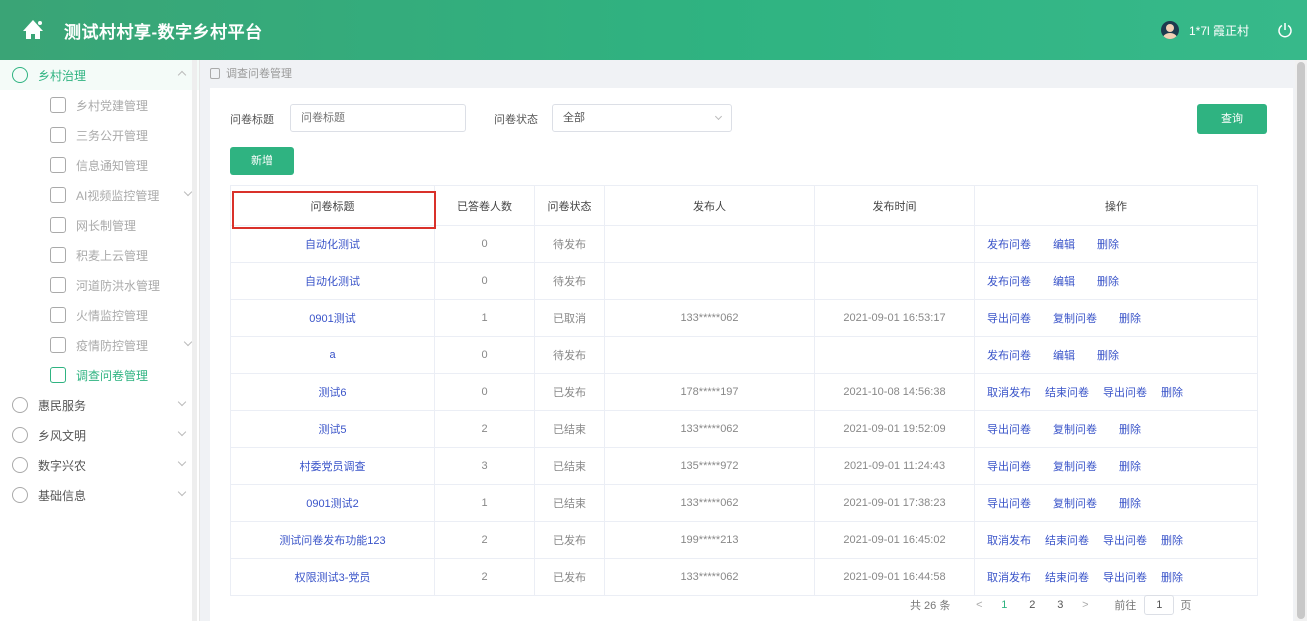 Image resolution: width=1307 pixels, height=621 pixels. I want to click on add-button: 新增, so click(262, 161).